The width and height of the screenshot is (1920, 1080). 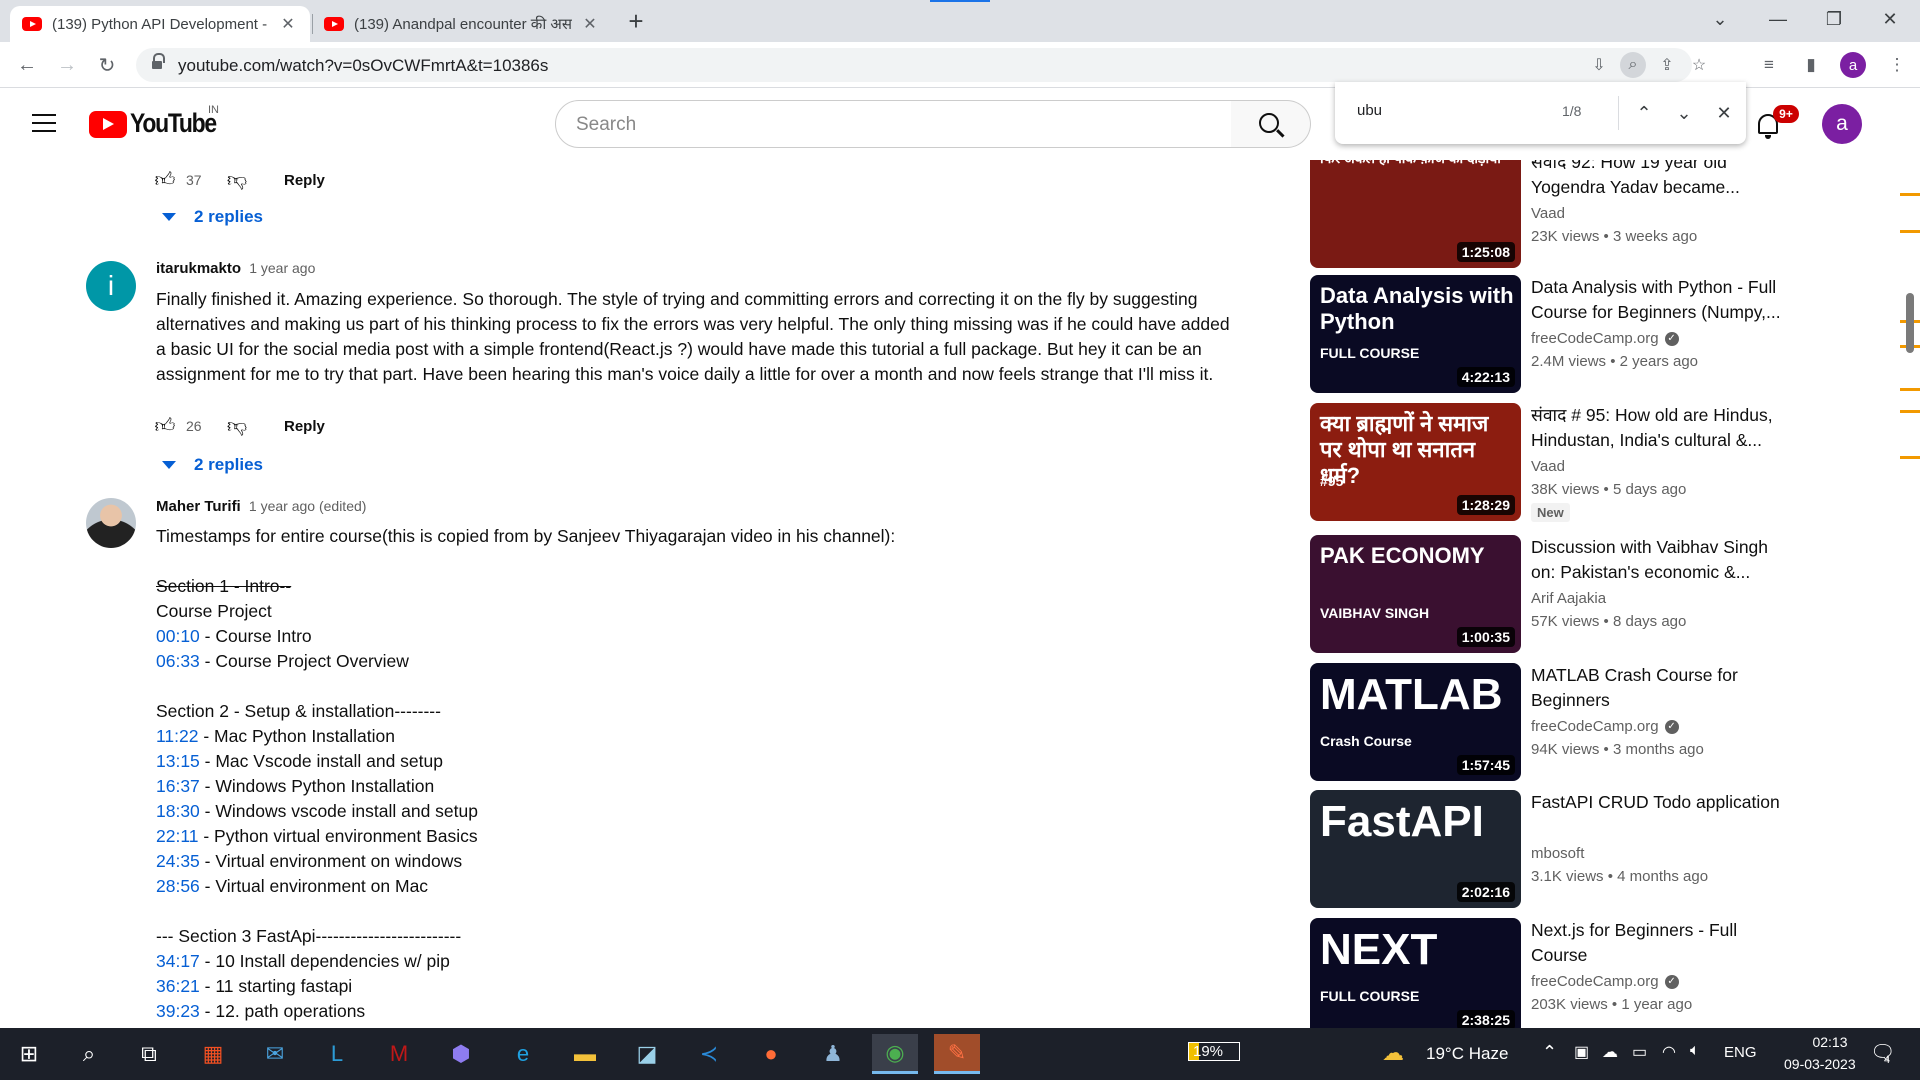 I want to click on close-window-button: ✕, so click(x=1890, y=19).